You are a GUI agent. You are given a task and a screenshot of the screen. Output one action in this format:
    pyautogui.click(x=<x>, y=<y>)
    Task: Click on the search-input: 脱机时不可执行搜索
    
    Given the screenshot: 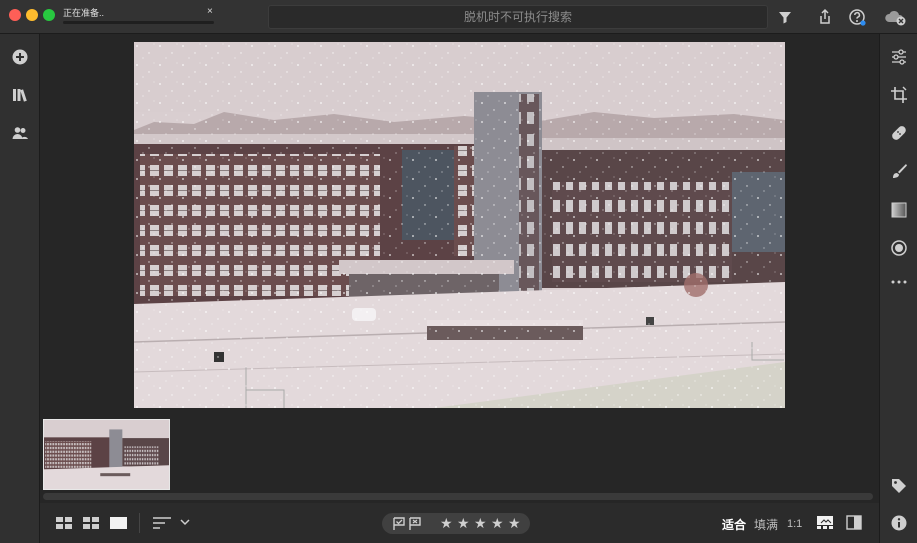 What is the action you would take?
    pyautogui.click(x=518, y=17)
    